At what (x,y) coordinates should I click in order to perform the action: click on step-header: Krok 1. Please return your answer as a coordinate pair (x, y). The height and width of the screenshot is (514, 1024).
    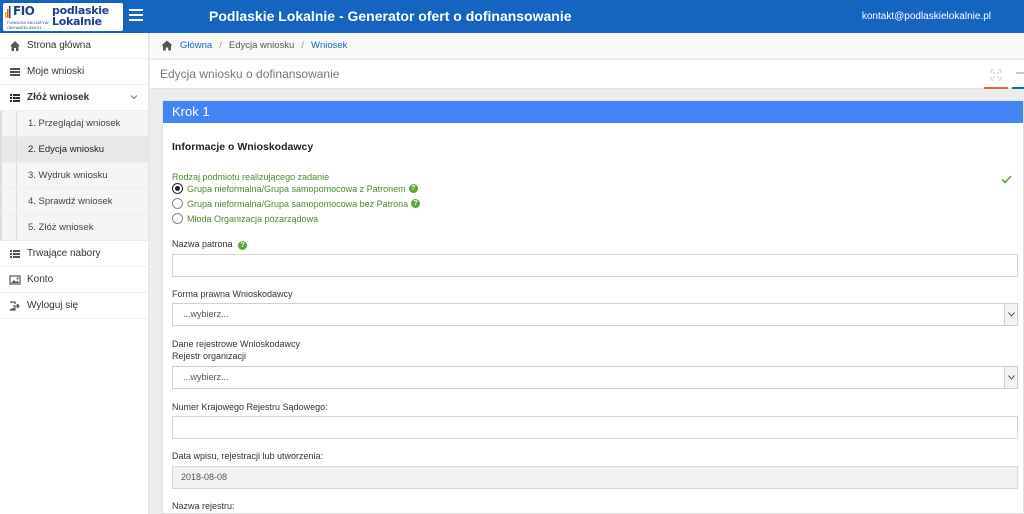
    Looking at the image, I should click on (593, 112).